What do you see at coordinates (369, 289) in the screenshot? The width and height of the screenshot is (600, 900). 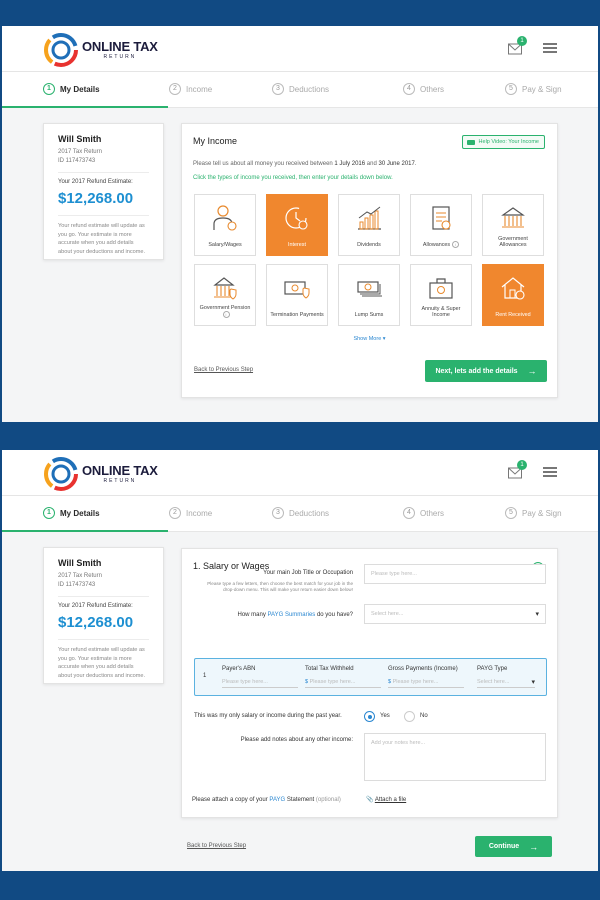 I see `cash-stack-icon` at bounding box center [369, 289].